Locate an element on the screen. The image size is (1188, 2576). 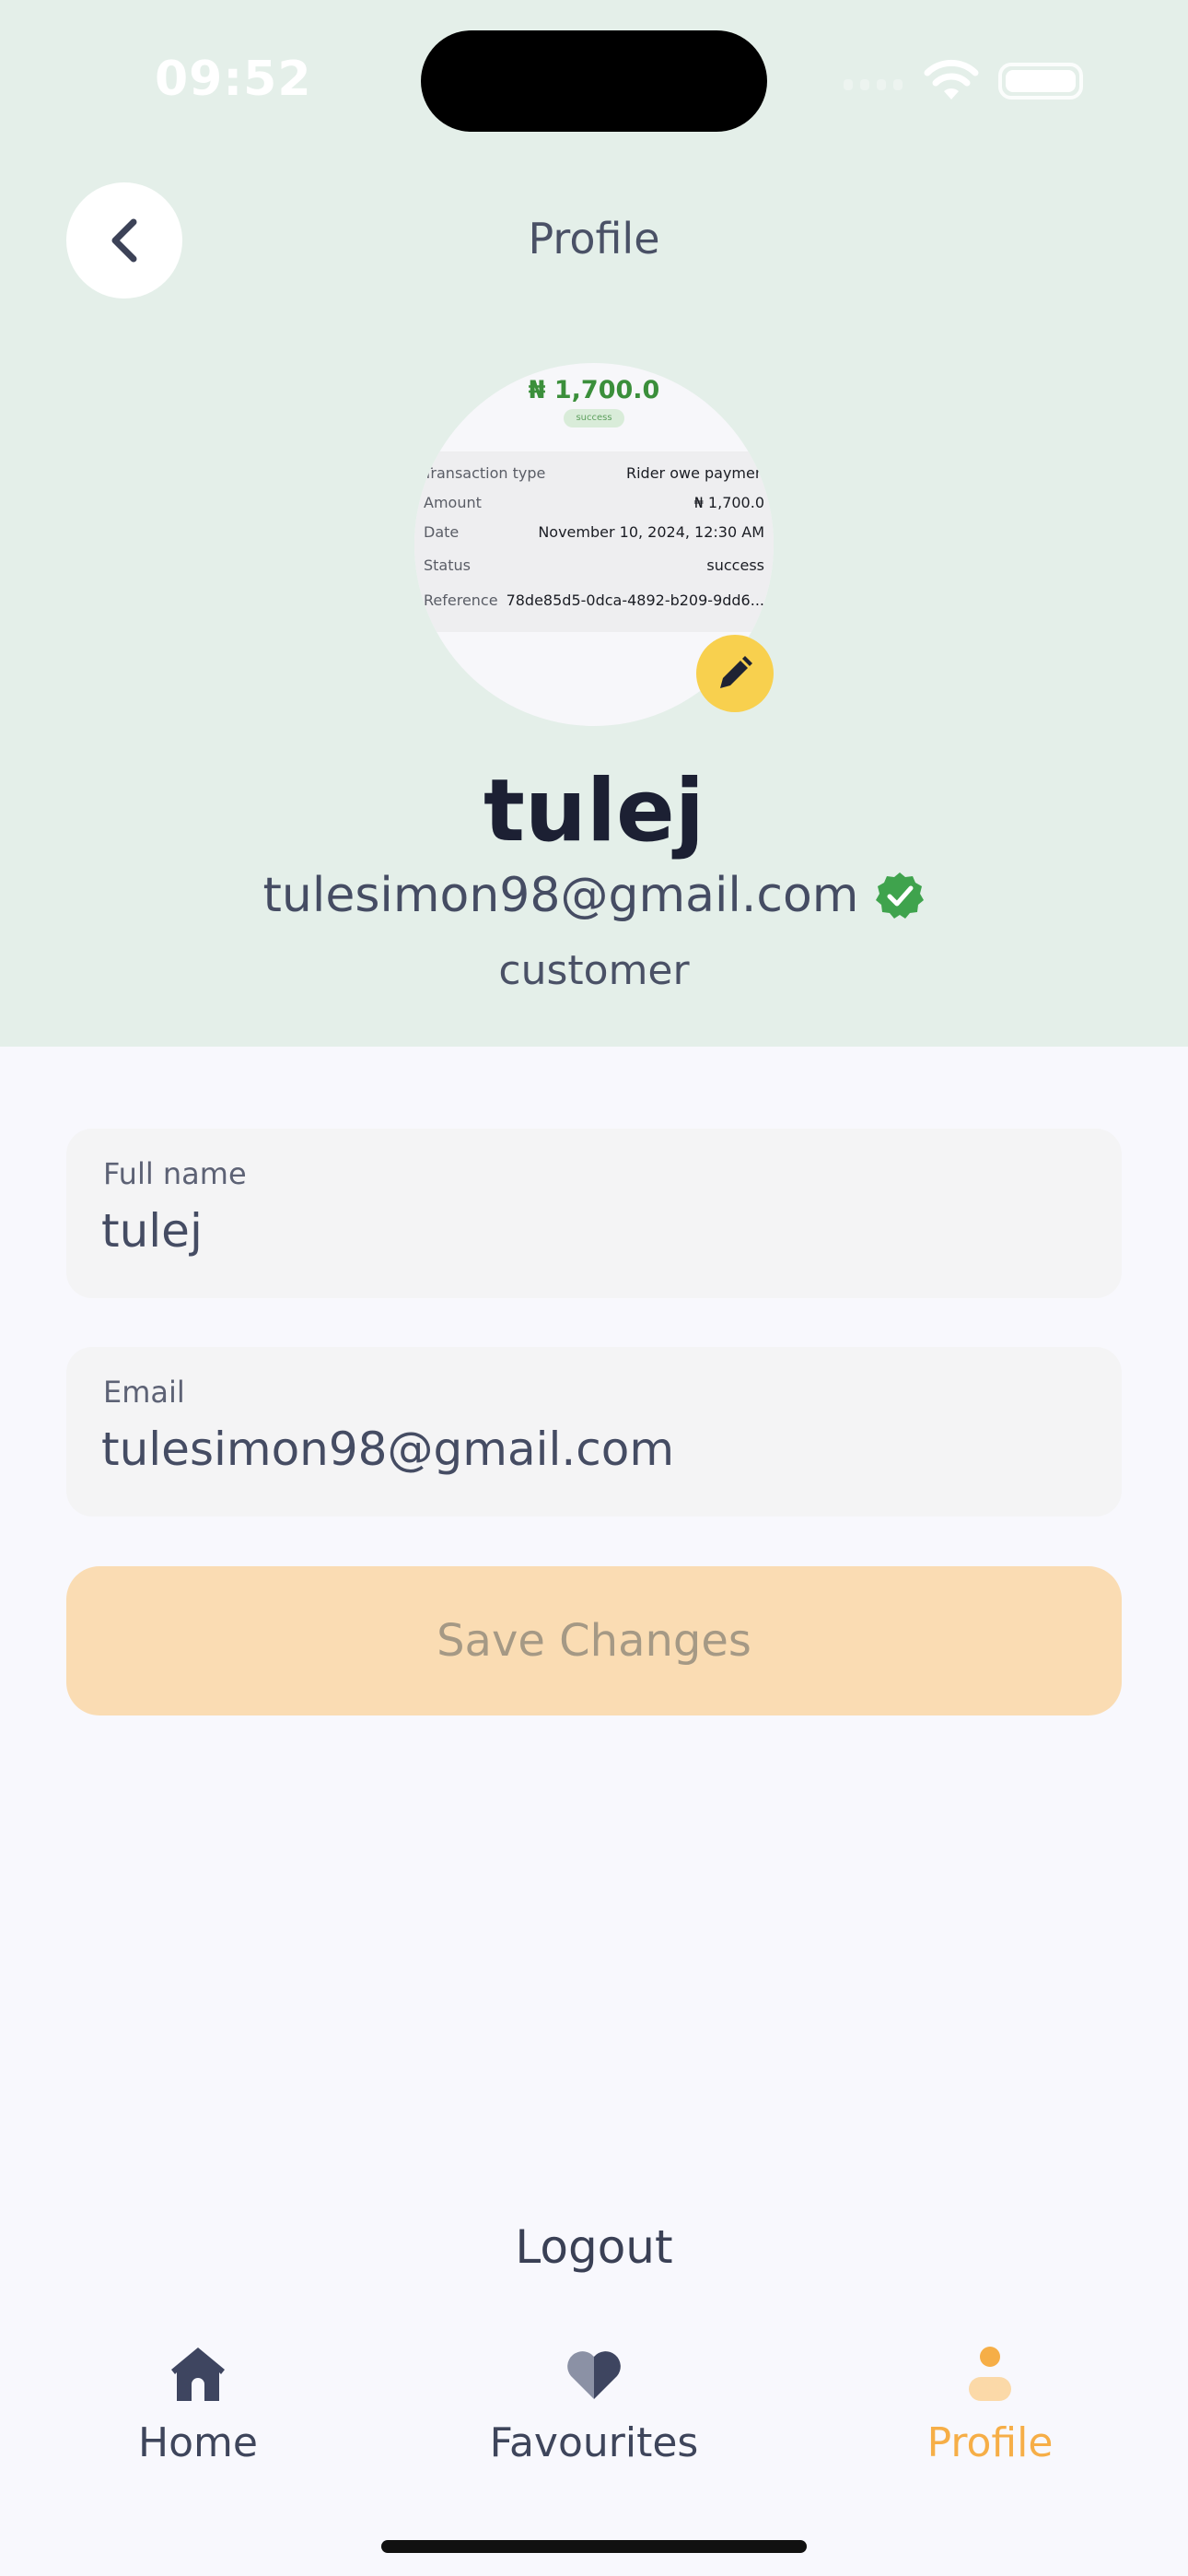
nav-item-favourites: Favourites is located at coordinates (594, 2405).